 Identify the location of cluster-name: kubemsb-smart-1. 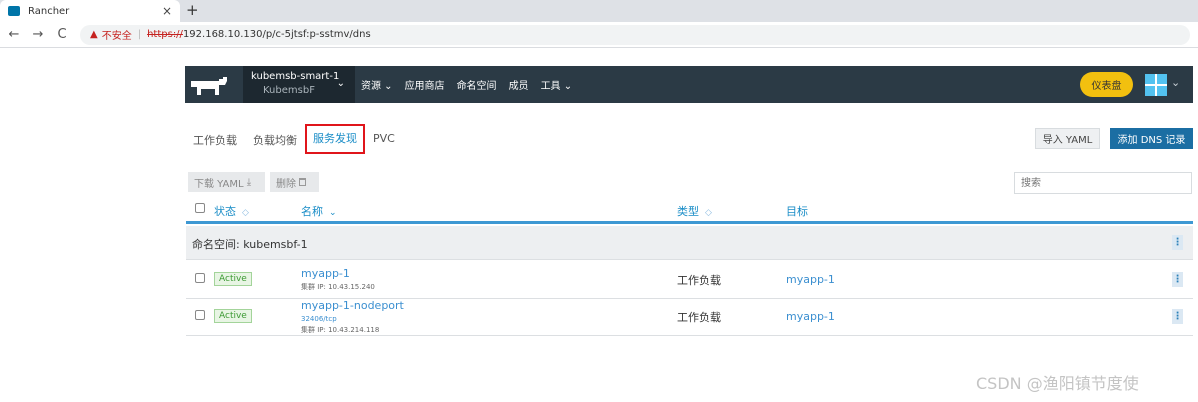
(295, 76).